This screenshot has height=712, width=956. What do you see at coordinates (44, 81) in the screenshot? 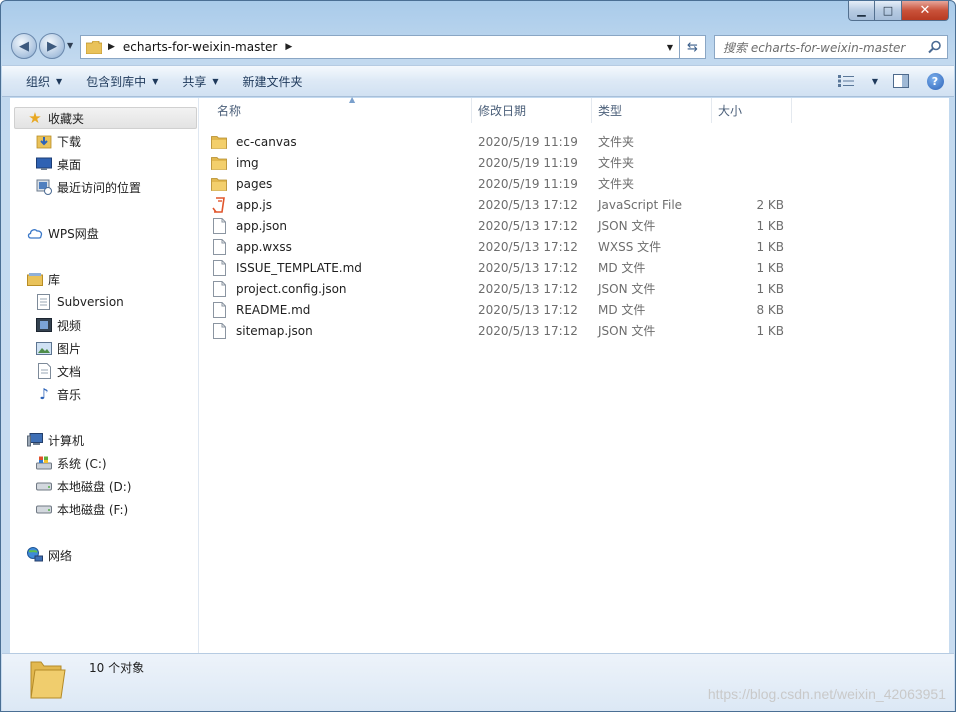
I see `organize-menu: 组织 ▼` at bounding box center [44, 81].